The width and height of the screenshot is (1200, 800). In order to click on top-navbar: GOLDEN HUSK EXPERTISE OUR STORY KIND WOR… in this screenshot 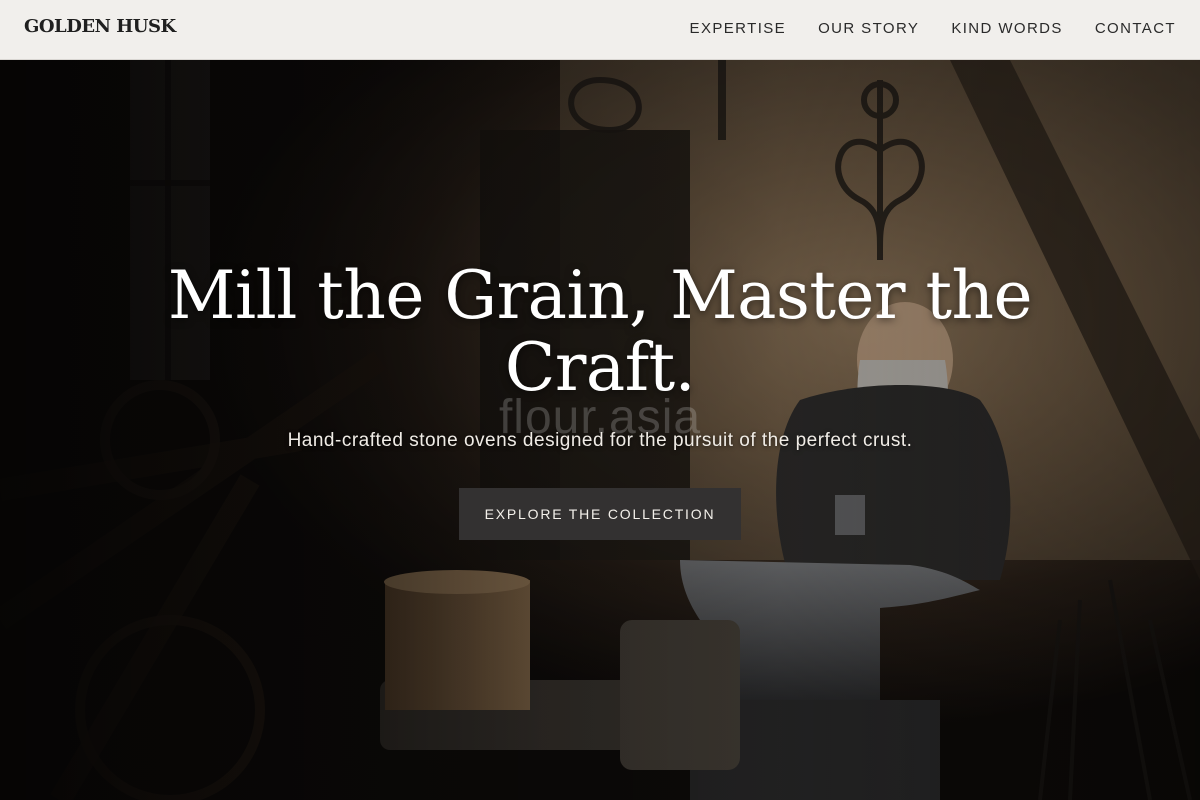, I will do `click(600, 30)`.